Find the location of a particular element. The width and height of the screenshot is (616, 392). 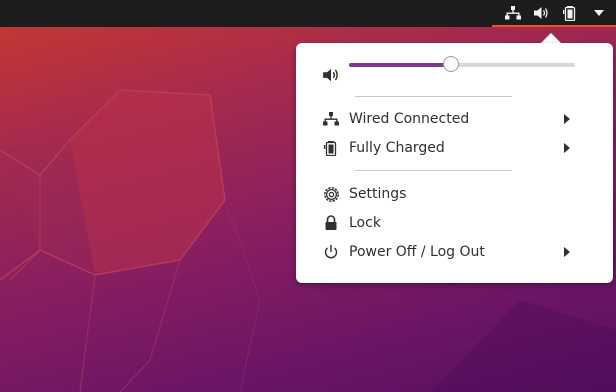

menu-item-wired-connected: Wired Connected is located at coordinates (454, 119).